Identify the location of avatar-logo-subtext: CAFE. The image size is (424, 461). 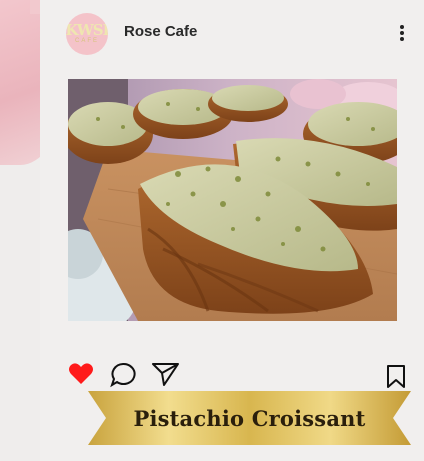
(86, 41).